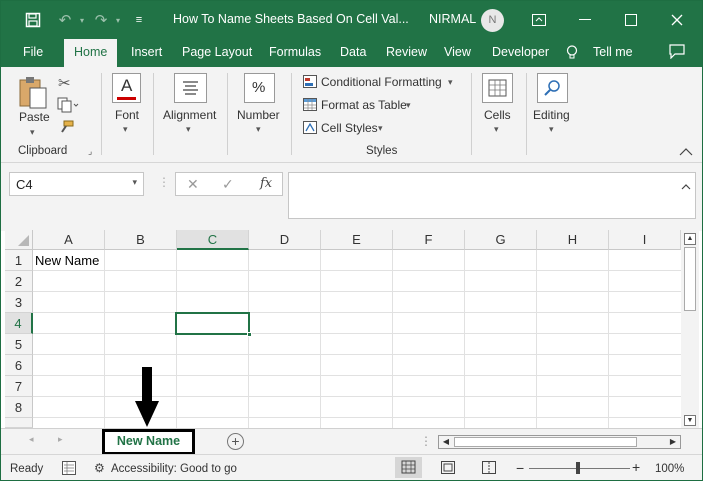  Describe the element at coordinates (489, 470) in the screenshot. I see `page-break-view-icon` at that location.